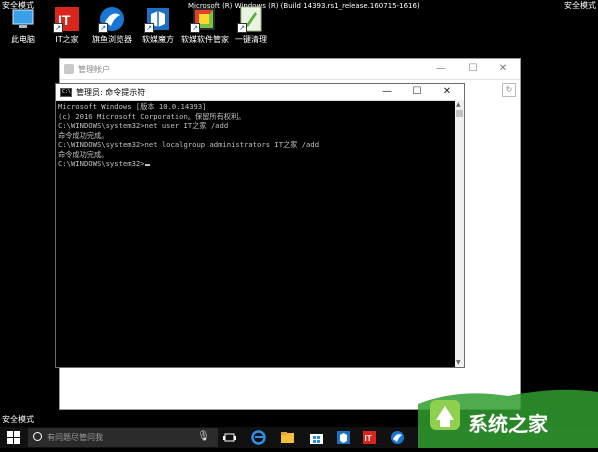 The height and width of the screenshot is (452, 598). Describe the element at coordinates (251, 39) in the screenshot. I see `desktop-icon-label: 一键清理` at that location.